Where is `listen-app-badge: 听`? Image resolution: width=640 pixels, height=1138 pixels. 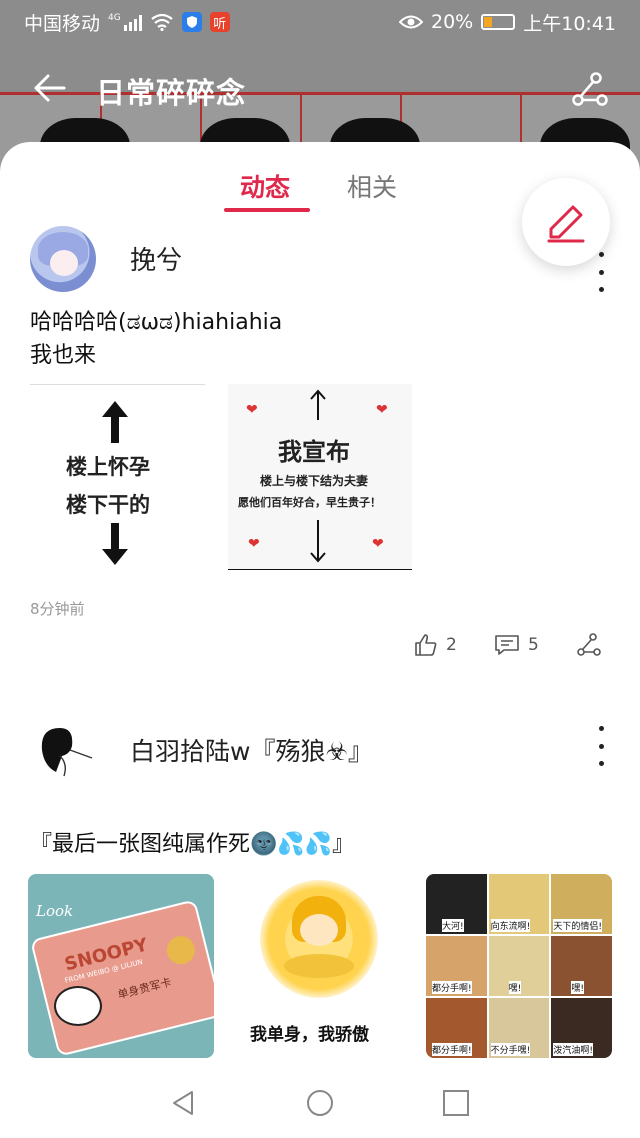
listen-app-badge: 听 is located at coordinates (219, 22).